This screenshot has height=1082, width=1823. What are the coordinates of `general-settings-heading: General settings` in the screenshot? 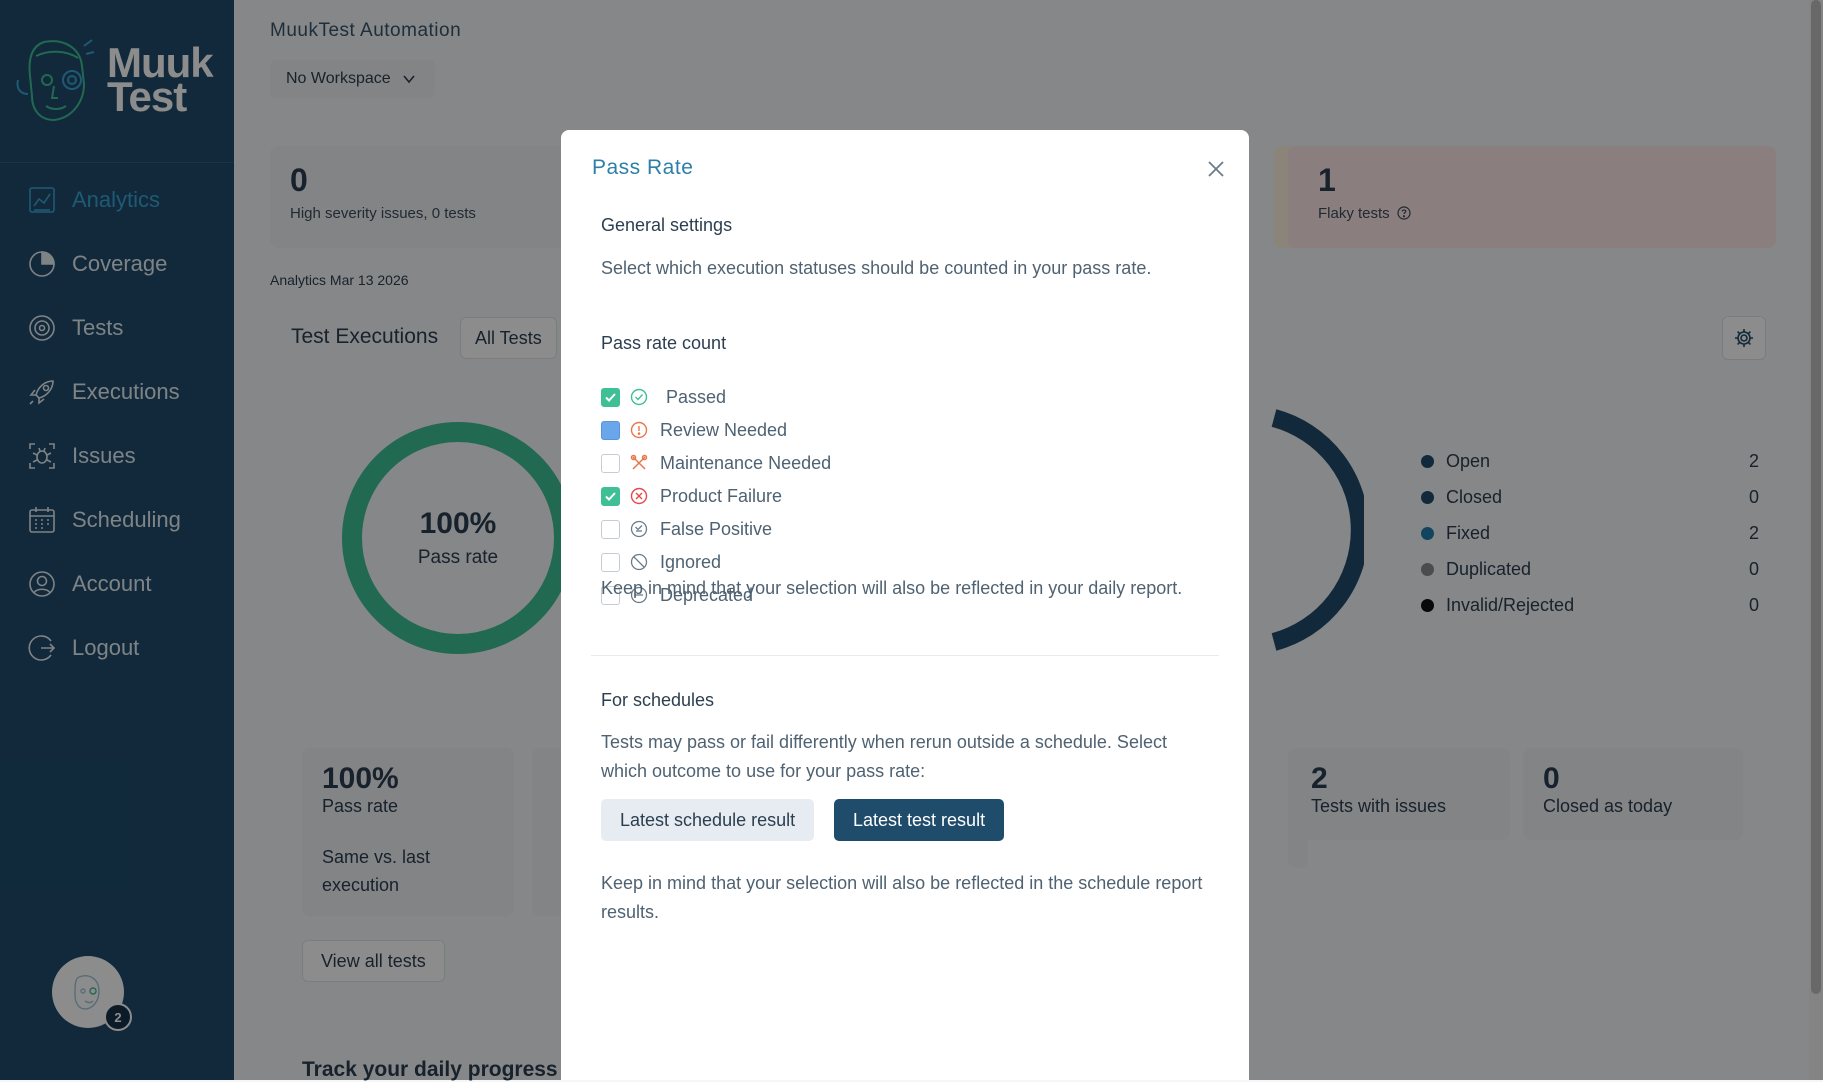 It's located at (667, 225).